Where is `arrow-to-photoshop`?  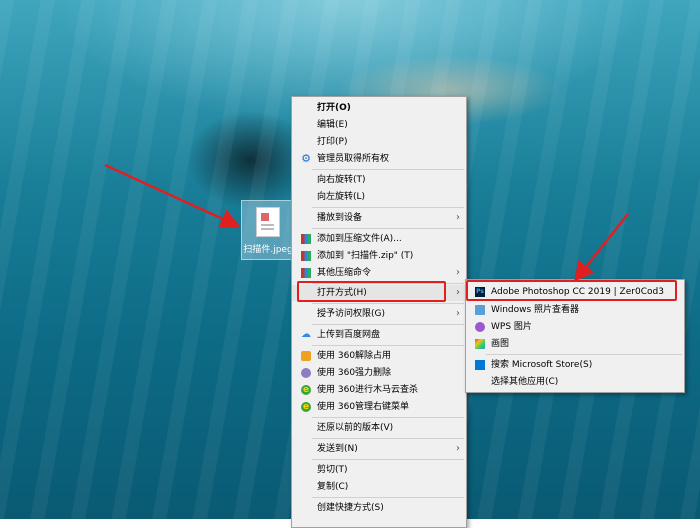 arrow-to-photoshop is located at coordinates (601, 247).